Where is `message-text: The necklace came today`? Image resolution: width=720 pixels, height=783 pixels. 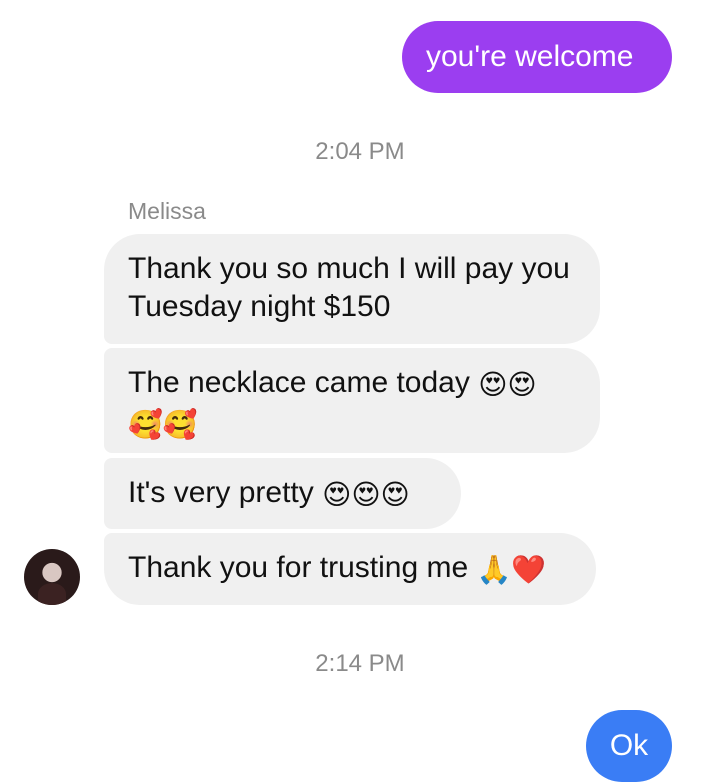 message-text: The necklace came today is located at coordinates (299, 382).